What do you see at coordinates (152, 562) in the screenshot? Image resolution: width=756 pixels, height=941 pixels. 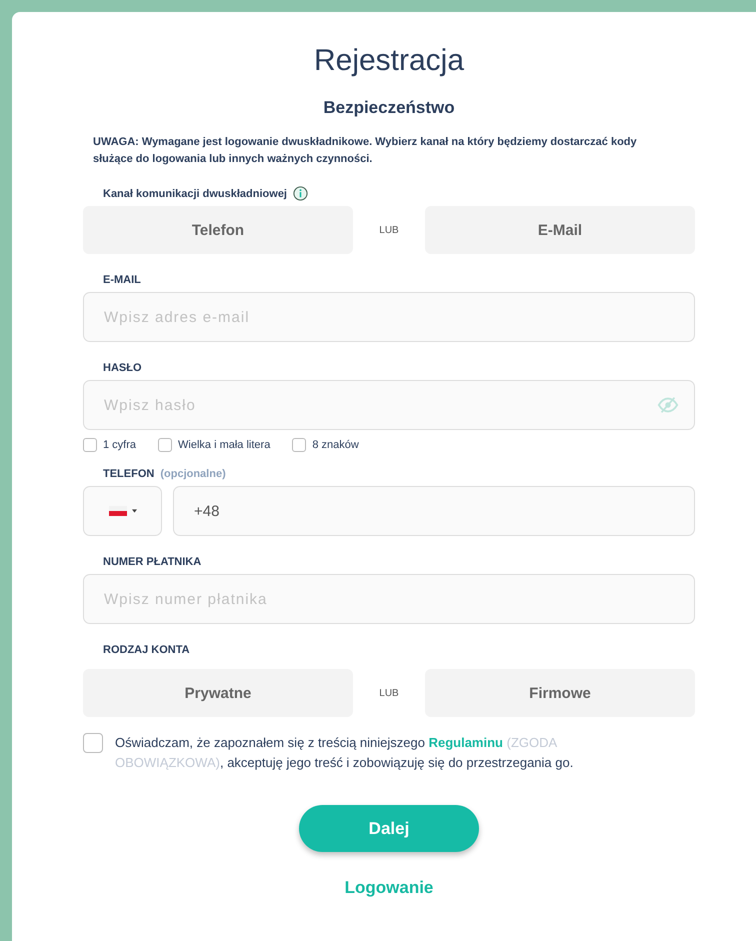 I see `field-label: NUMER PŁATNIKA` at bounding box center [152, 562].